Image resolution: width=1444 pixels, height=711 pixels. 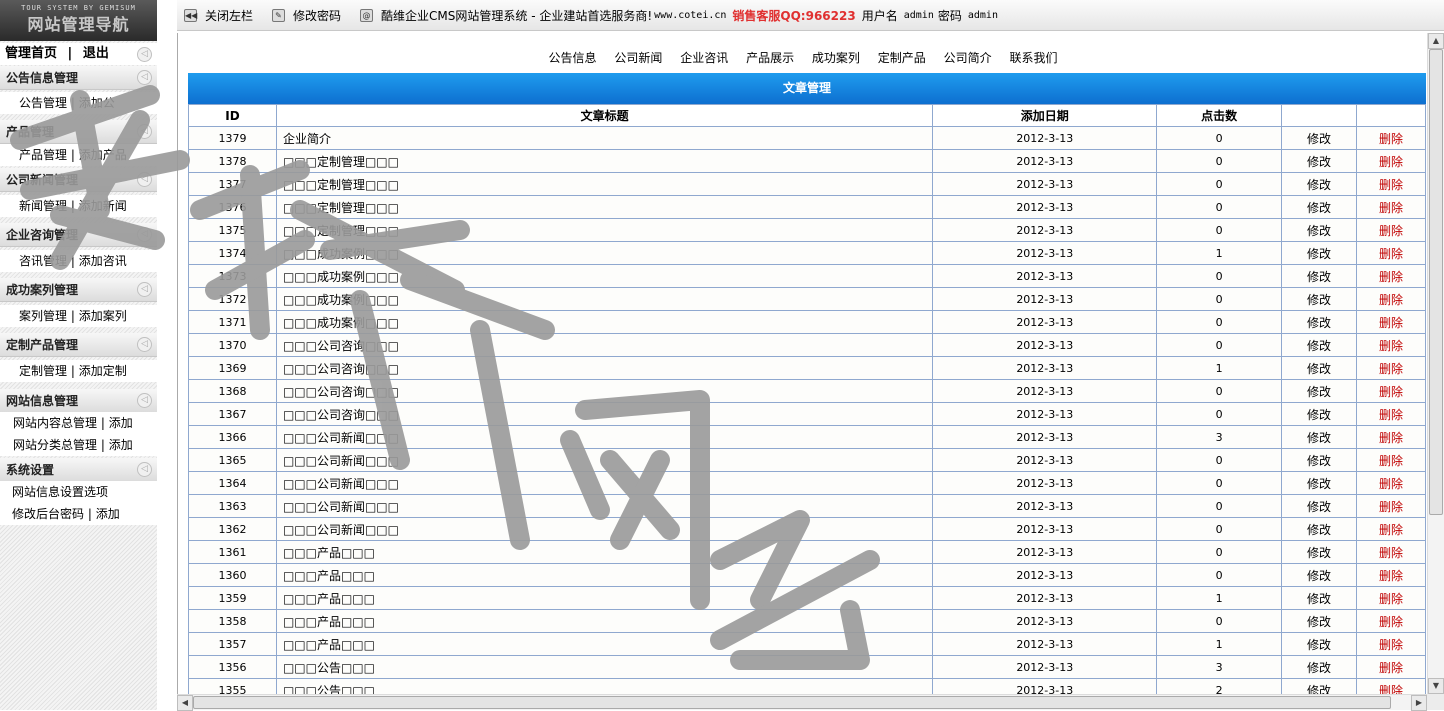 What do you see at coordinates (792, 702) in the screenshot?
I see `horizontal-scroll-thumb` at bounding box center [792, 702].